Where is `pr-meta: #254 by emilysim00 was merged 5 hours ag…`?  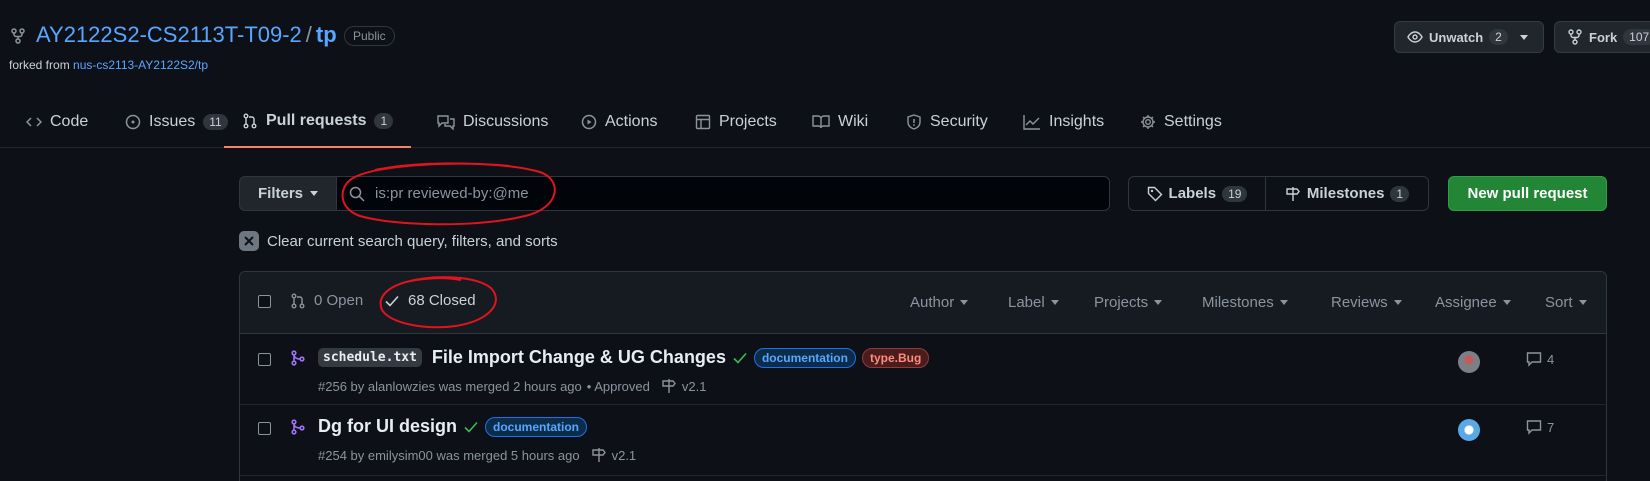
pr-meta: #254 by emilysim00 was merged 5 hours ag… is located at coordinates (477, 455).